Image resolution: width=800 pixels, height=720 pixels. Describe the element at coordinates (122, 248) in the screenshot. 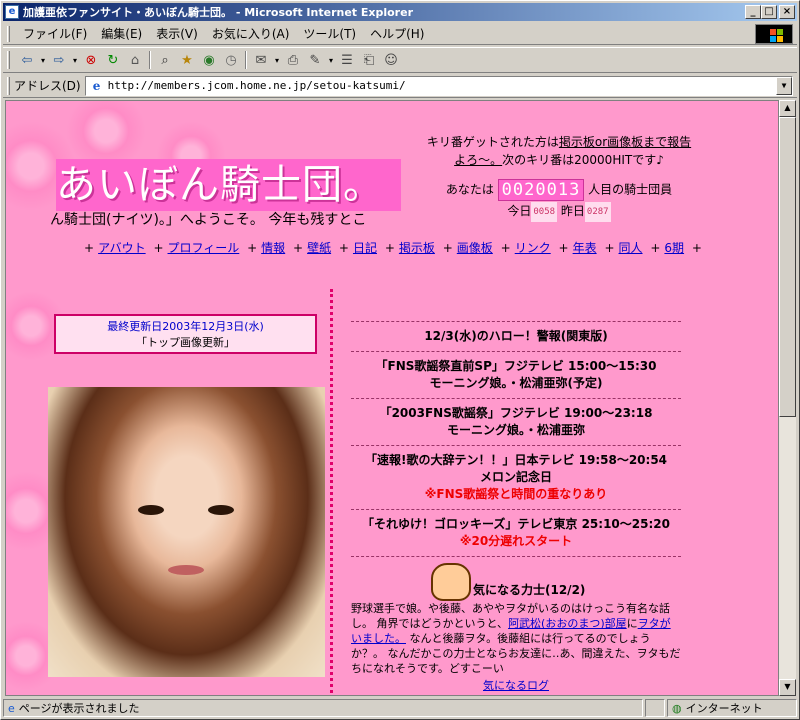

I see `nav-about: アバウト` at that location.